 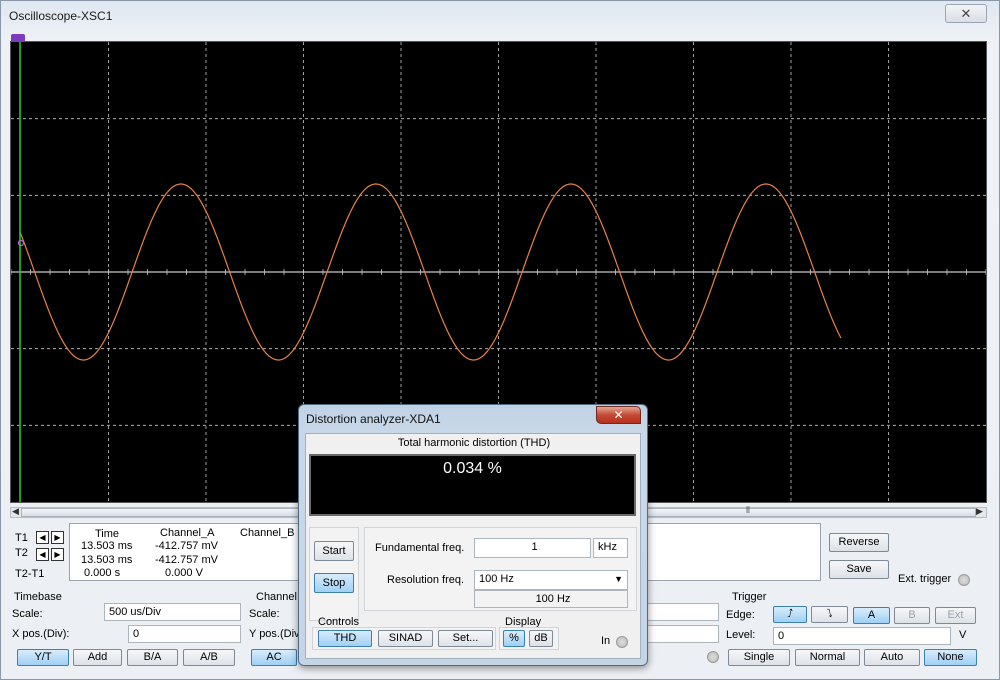 I want to click on channel-b-ypos-field, so click(x=683, y=634).